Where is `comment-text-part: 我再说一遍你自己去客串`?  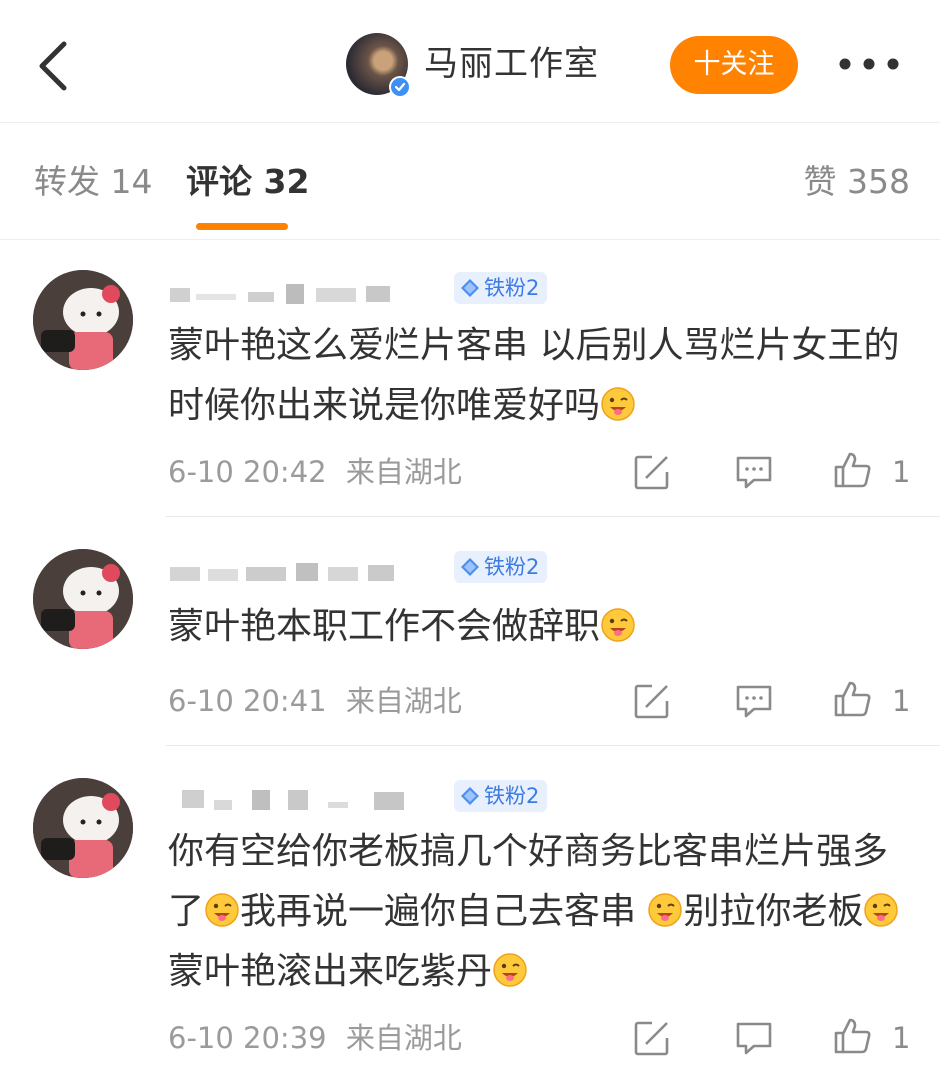
comment-text-part: 我再说一遍你自己去客串 is located at coordinates (444, 911).